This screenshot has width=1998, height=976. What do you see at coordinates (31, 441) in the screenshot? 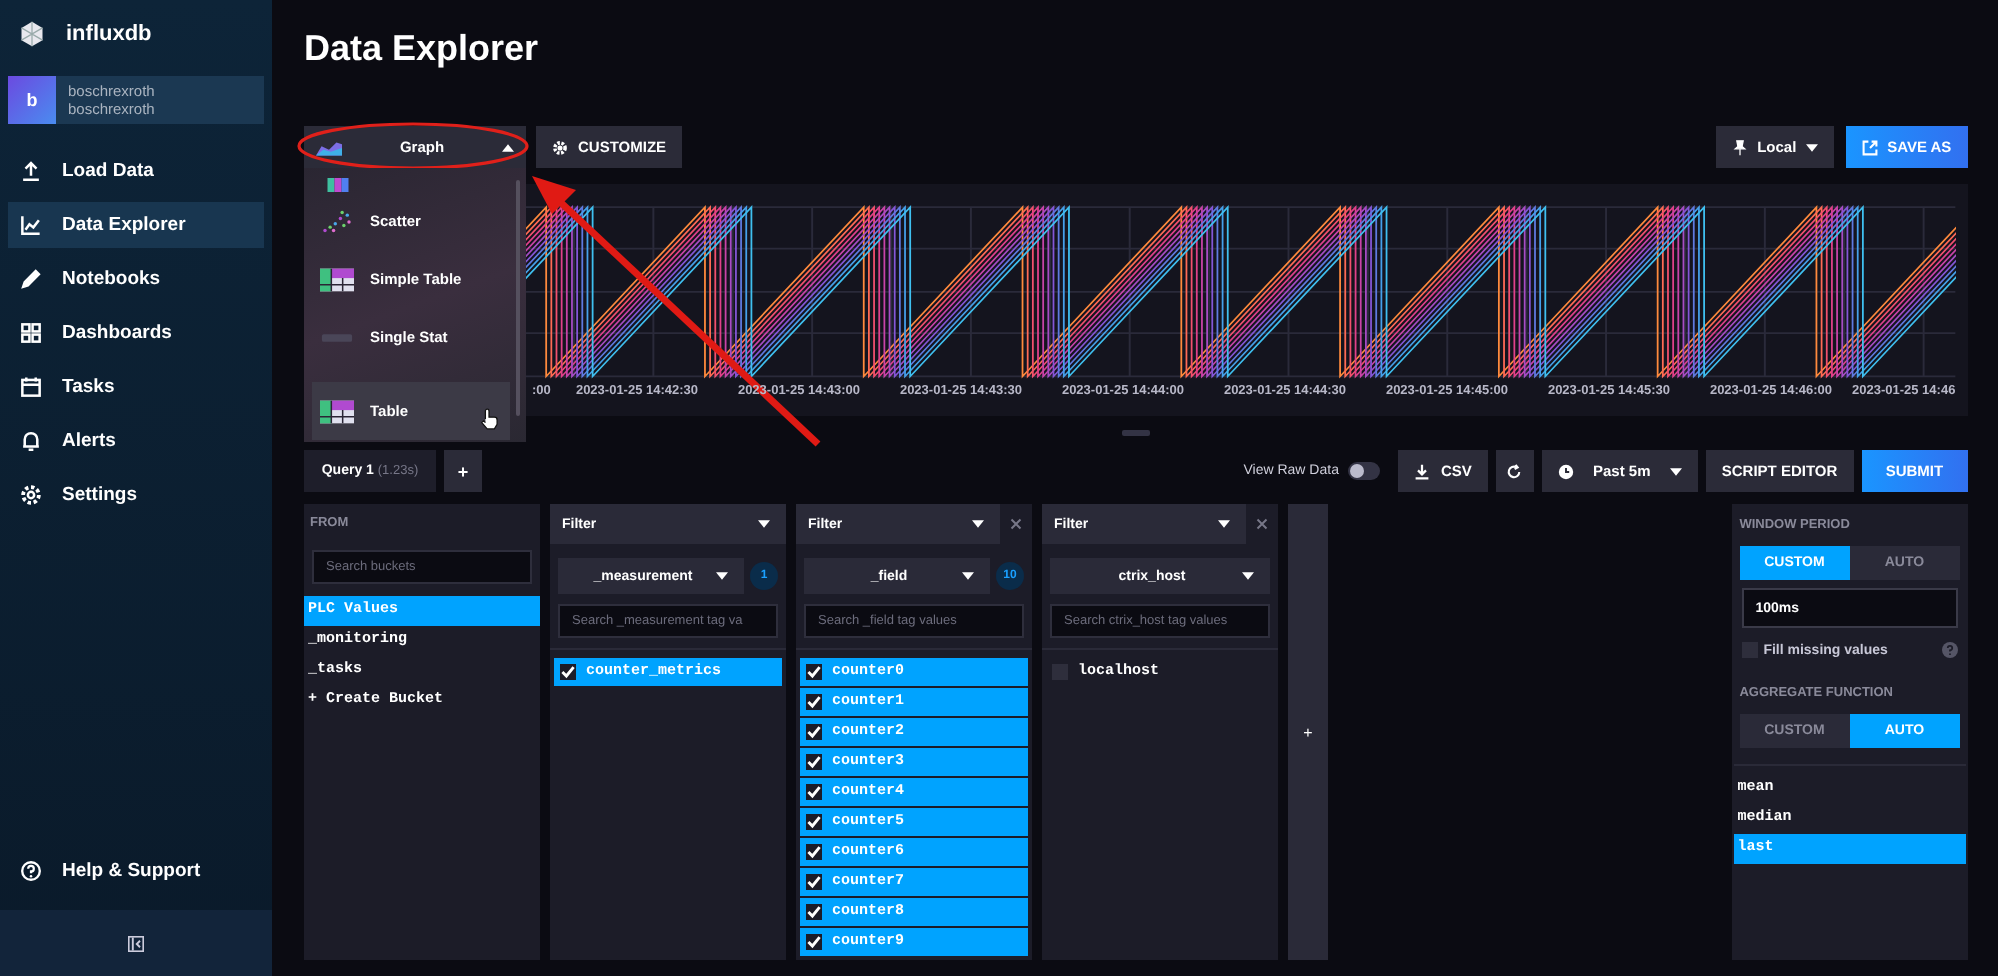
I see `bell-icon` at bounding box center [31, 441].